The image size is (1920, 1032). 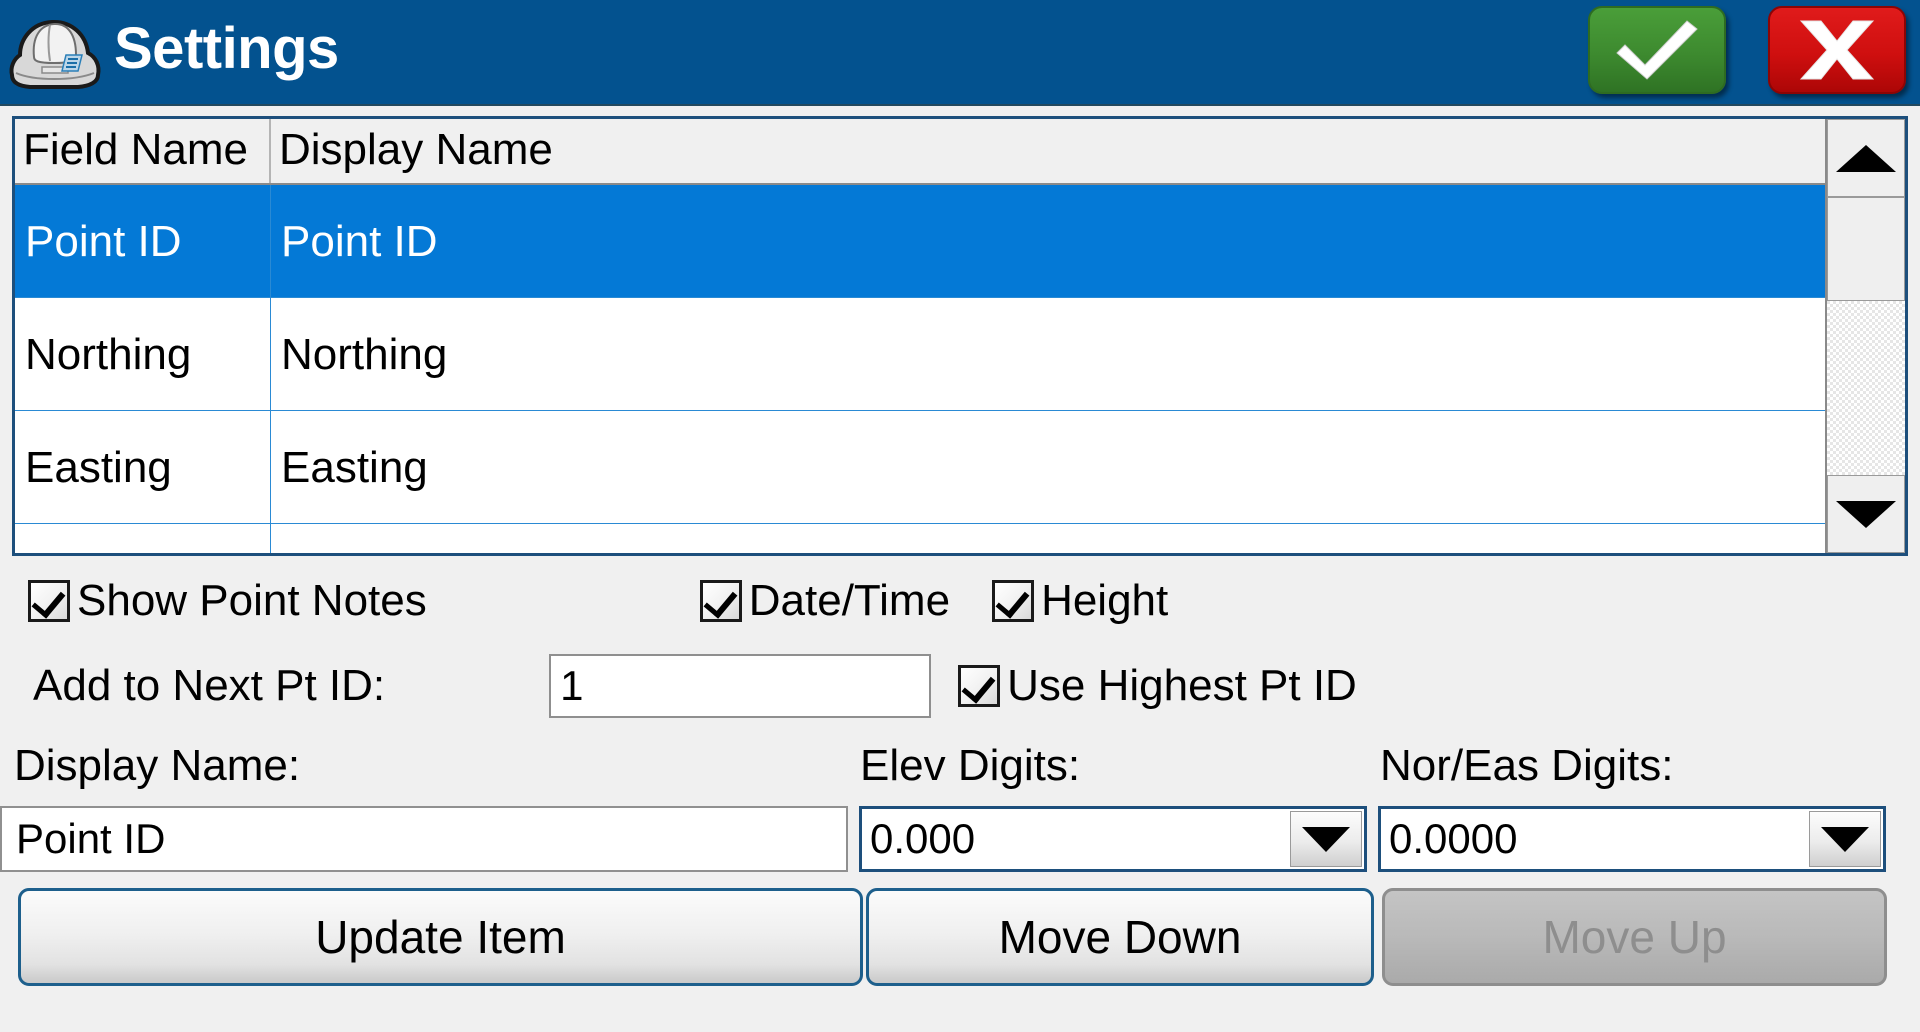 I want to click on nor-eas-digits-value: 0.0000, so click(x=1594, y=839).